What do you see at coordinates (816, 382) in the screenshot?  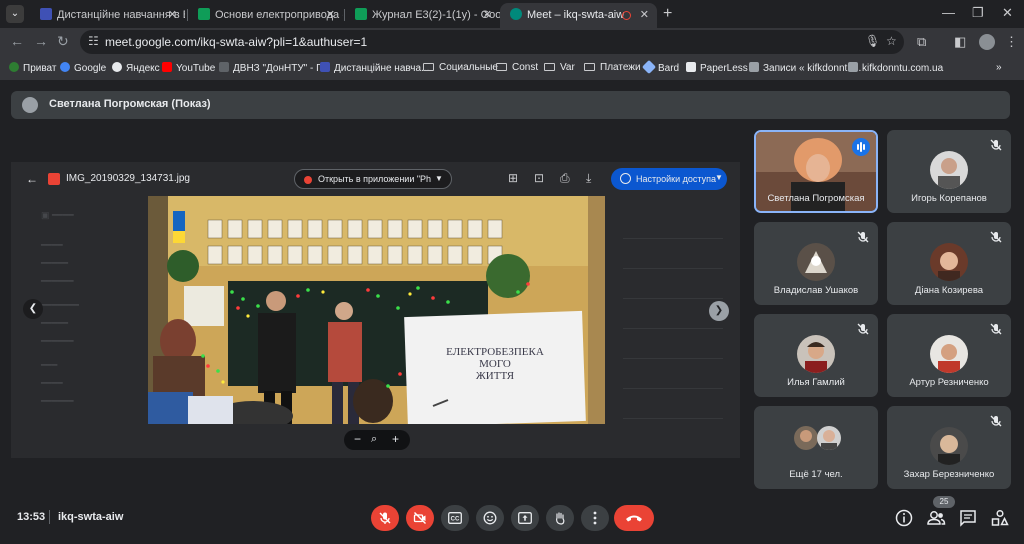 I see `participant-name: Илья Гамлий` at bounding box center [816, 382].